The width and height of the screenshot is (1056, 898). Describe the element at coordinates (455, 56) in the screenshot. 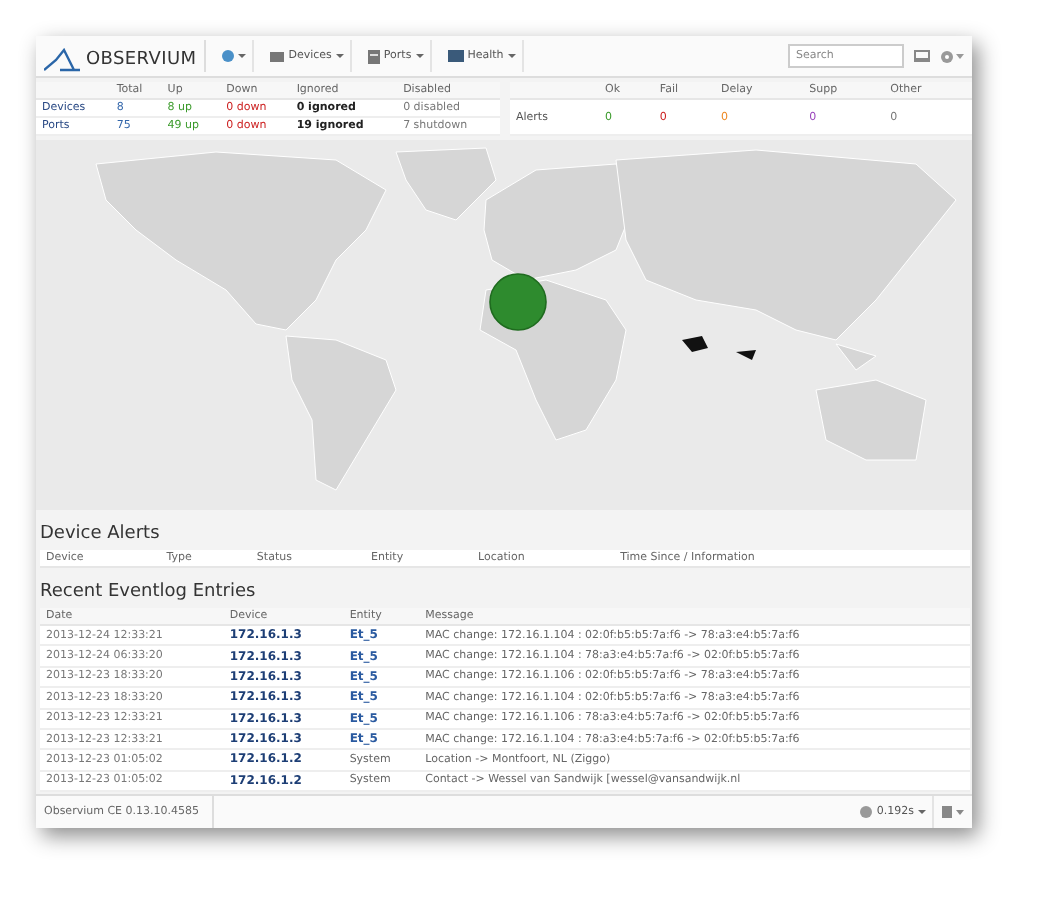

I see `chart-icon` at that location.